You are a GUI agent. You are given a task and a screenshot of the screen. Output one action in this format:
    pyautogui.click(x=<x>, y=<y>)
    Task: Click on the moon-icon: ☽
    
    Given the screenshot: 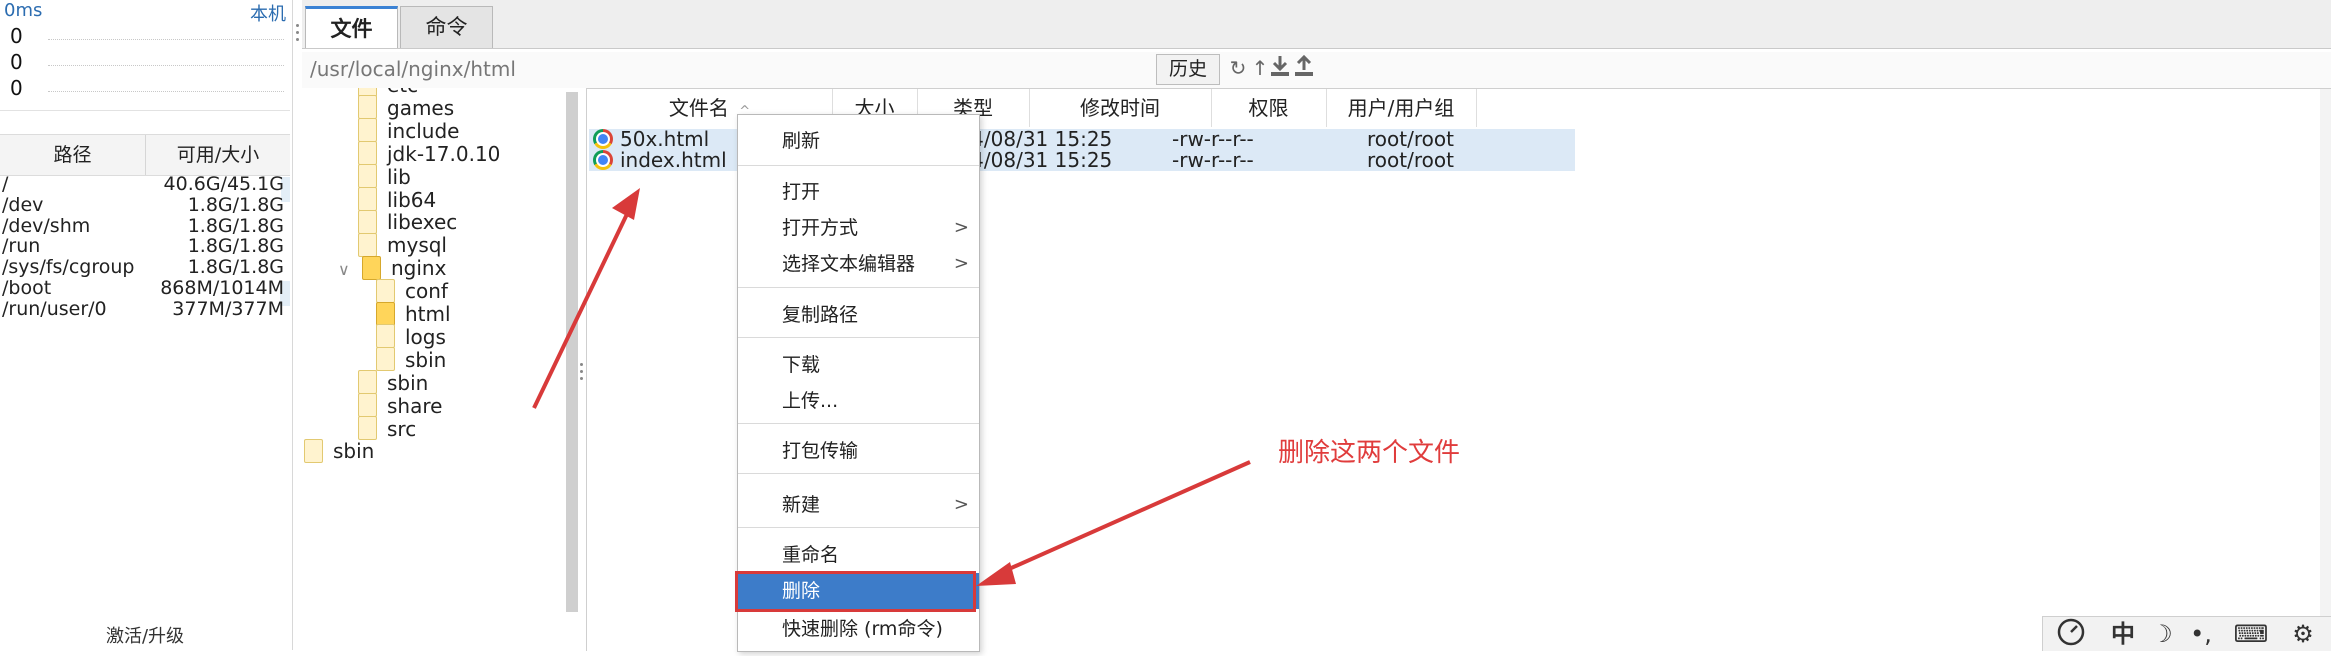 What is the action you would take?
    pyautogui.click(x=2162, y=634)
    